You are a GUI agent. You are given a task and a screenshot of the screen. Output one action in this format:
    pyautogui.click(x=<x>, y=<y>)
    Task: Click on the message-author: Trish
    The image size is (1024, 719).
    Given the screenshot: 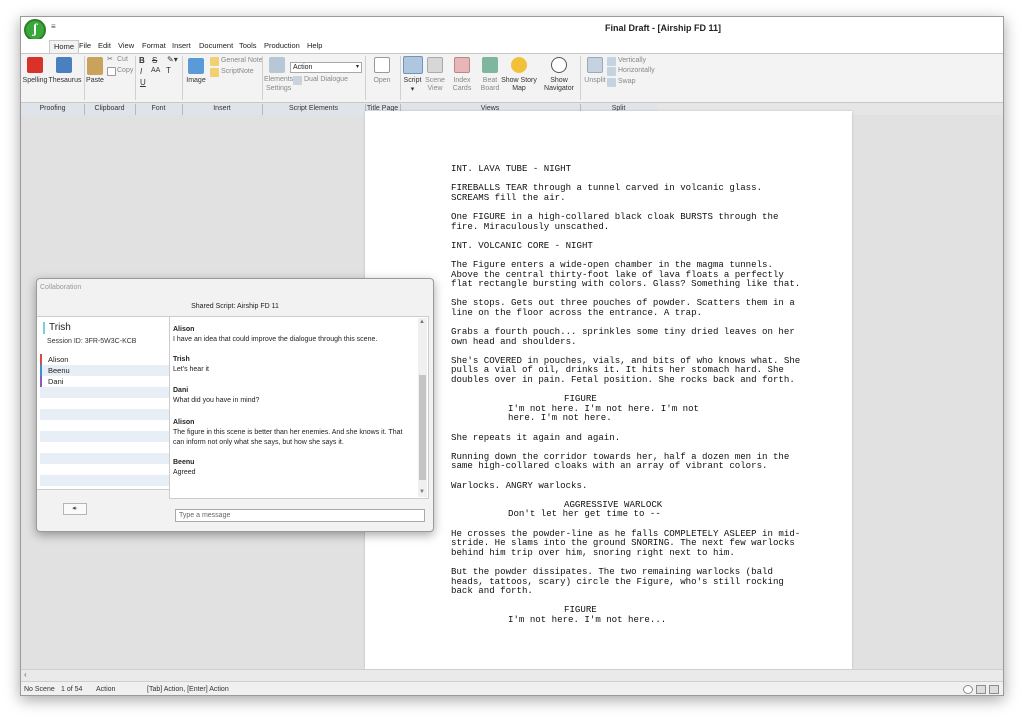 What is the action you would take?
    pyautogui.click(x=181, y=359)
    